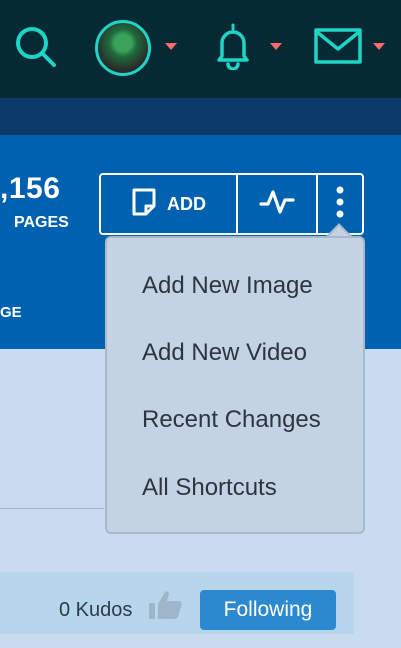  What do you see at coordinates (186, 203) in the screenshot?
I see `add-button-label: ADD` at bounding box center [186, 203].